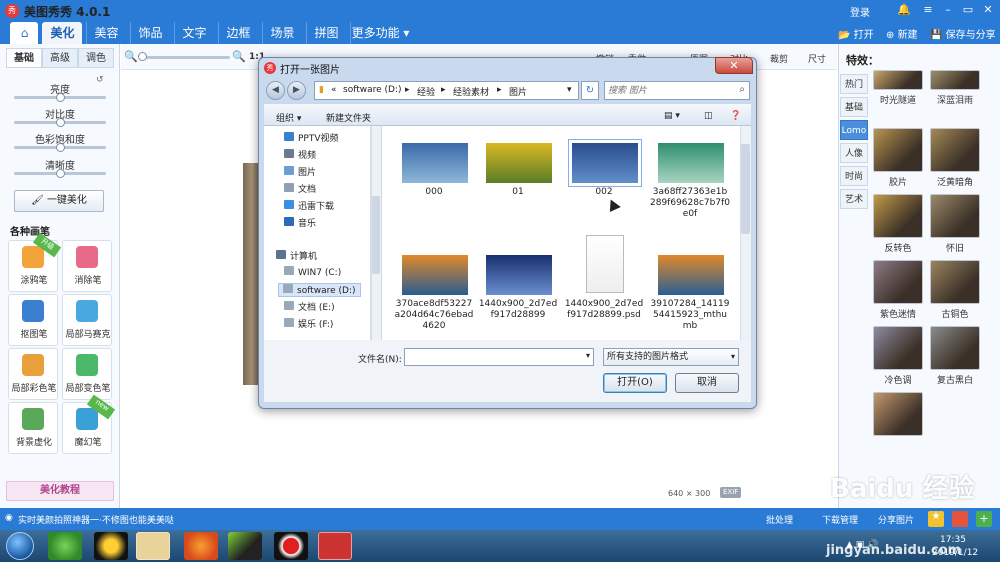  I want to click on meitu-task-icon, so click(335, 546).